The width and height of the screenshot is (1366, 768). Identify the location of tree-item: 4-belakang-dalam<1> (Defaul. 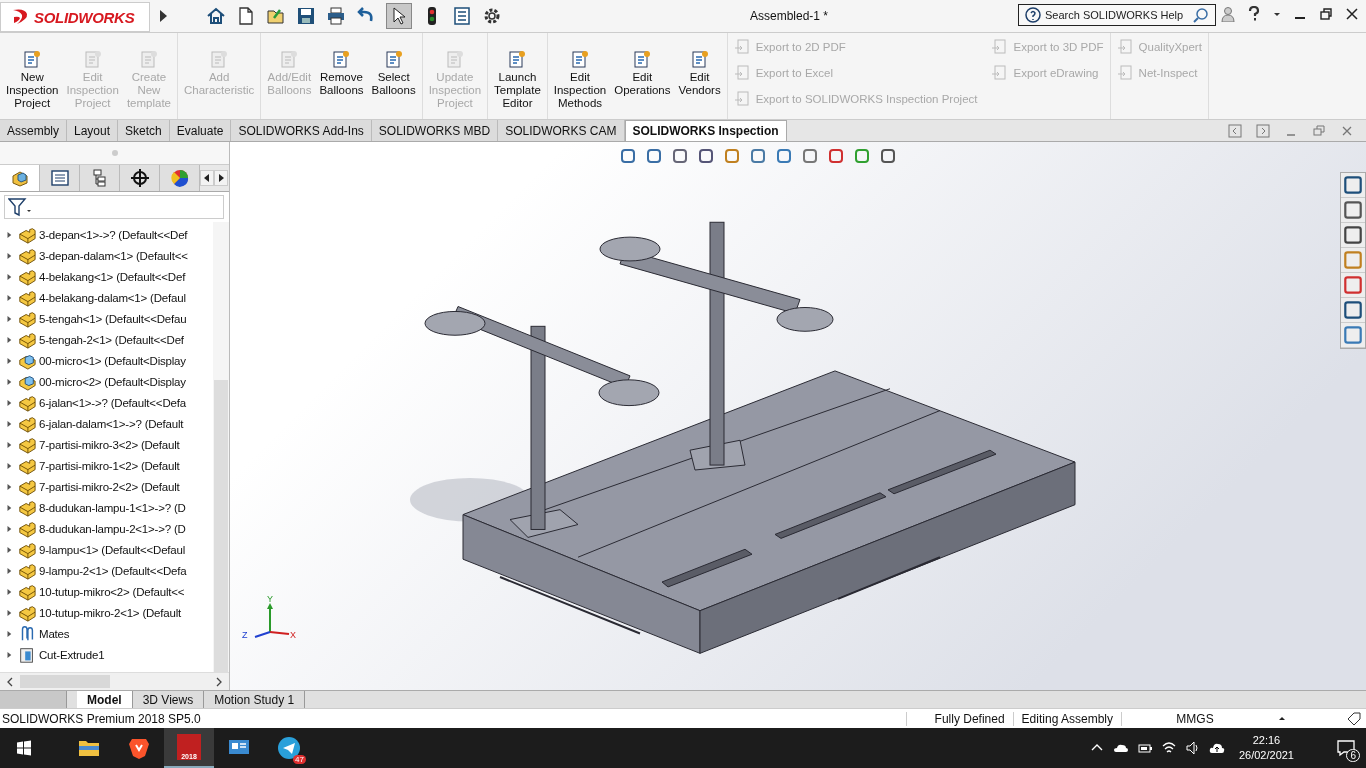
(112, 297).